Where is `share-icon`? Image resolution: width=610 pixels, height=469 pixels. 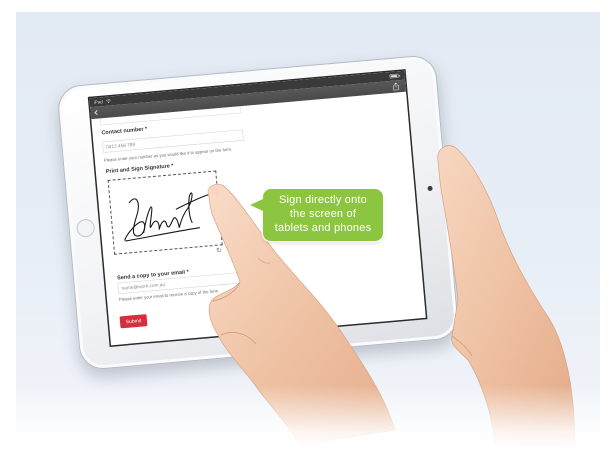
share-icon is located at coordinates (396, 86).